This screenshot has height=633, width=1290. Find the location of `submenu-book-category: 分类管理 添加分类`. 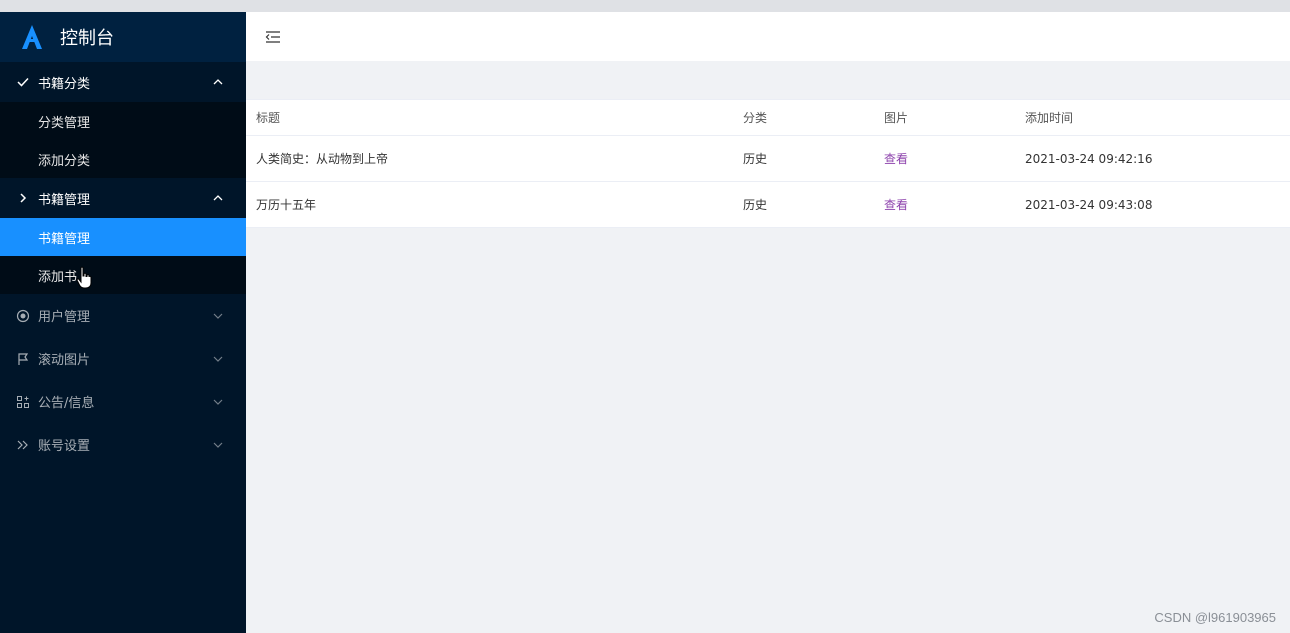

submenu-book-category: 分类管理 添加分类 is located at coordinates (123, 140).